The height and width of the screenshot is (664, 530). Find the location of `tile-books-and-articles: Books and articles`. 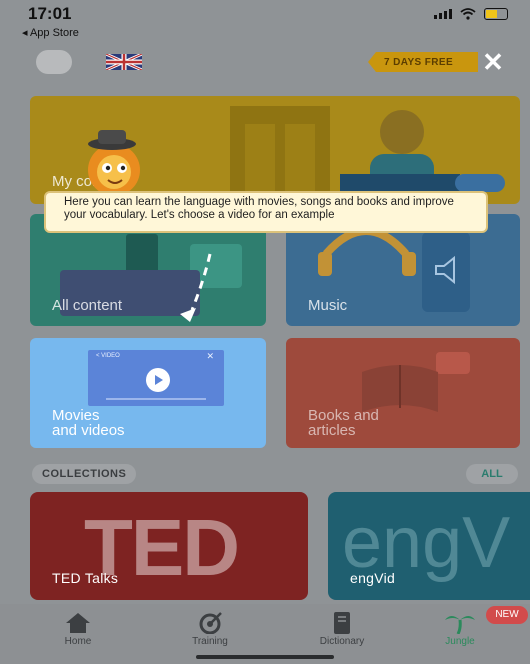

tile-books-and-articles: Books and articles is located at coordinates (403, 393).